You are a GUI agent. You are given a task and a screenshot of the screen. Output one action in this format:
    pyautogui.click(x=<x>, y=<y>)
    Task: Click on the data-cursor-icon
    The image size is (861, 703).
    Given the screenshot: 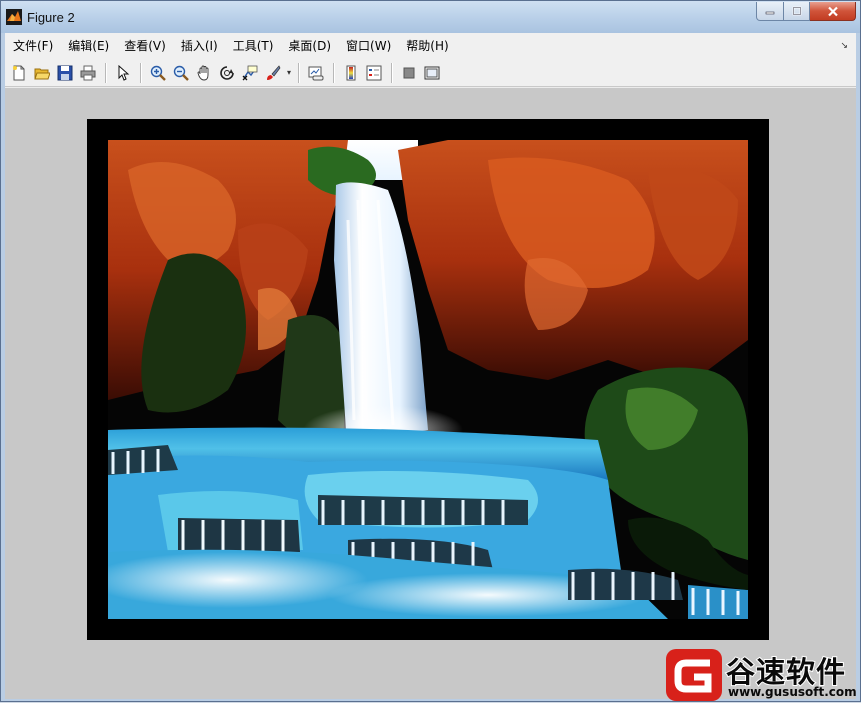 What is the action you would take?
    pyautogui.click(x=250, y=72)
    